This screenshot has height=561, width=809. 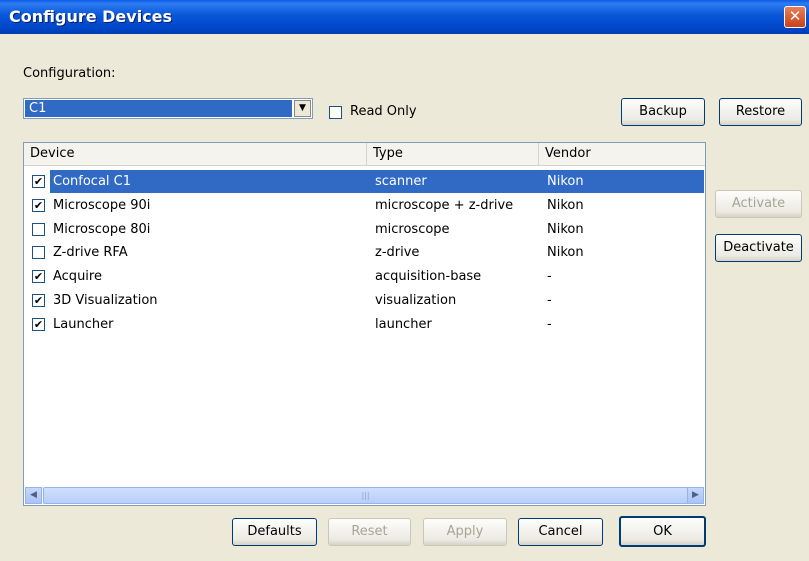 I want to click on configuration-value: C1, so click(x=158, y=108).